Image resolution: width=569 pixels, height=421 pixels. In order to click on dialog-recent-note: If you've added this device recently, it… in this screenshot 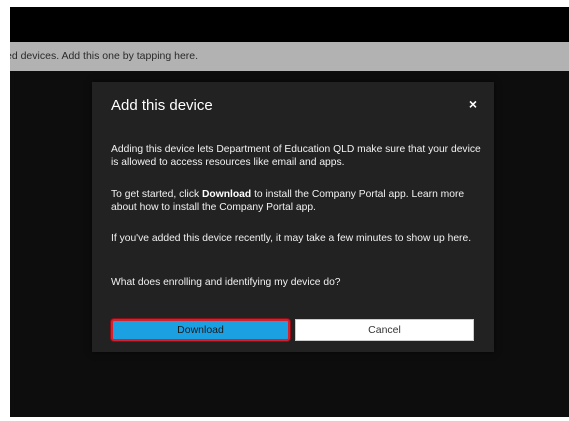, I will do `click(291, 238)`.